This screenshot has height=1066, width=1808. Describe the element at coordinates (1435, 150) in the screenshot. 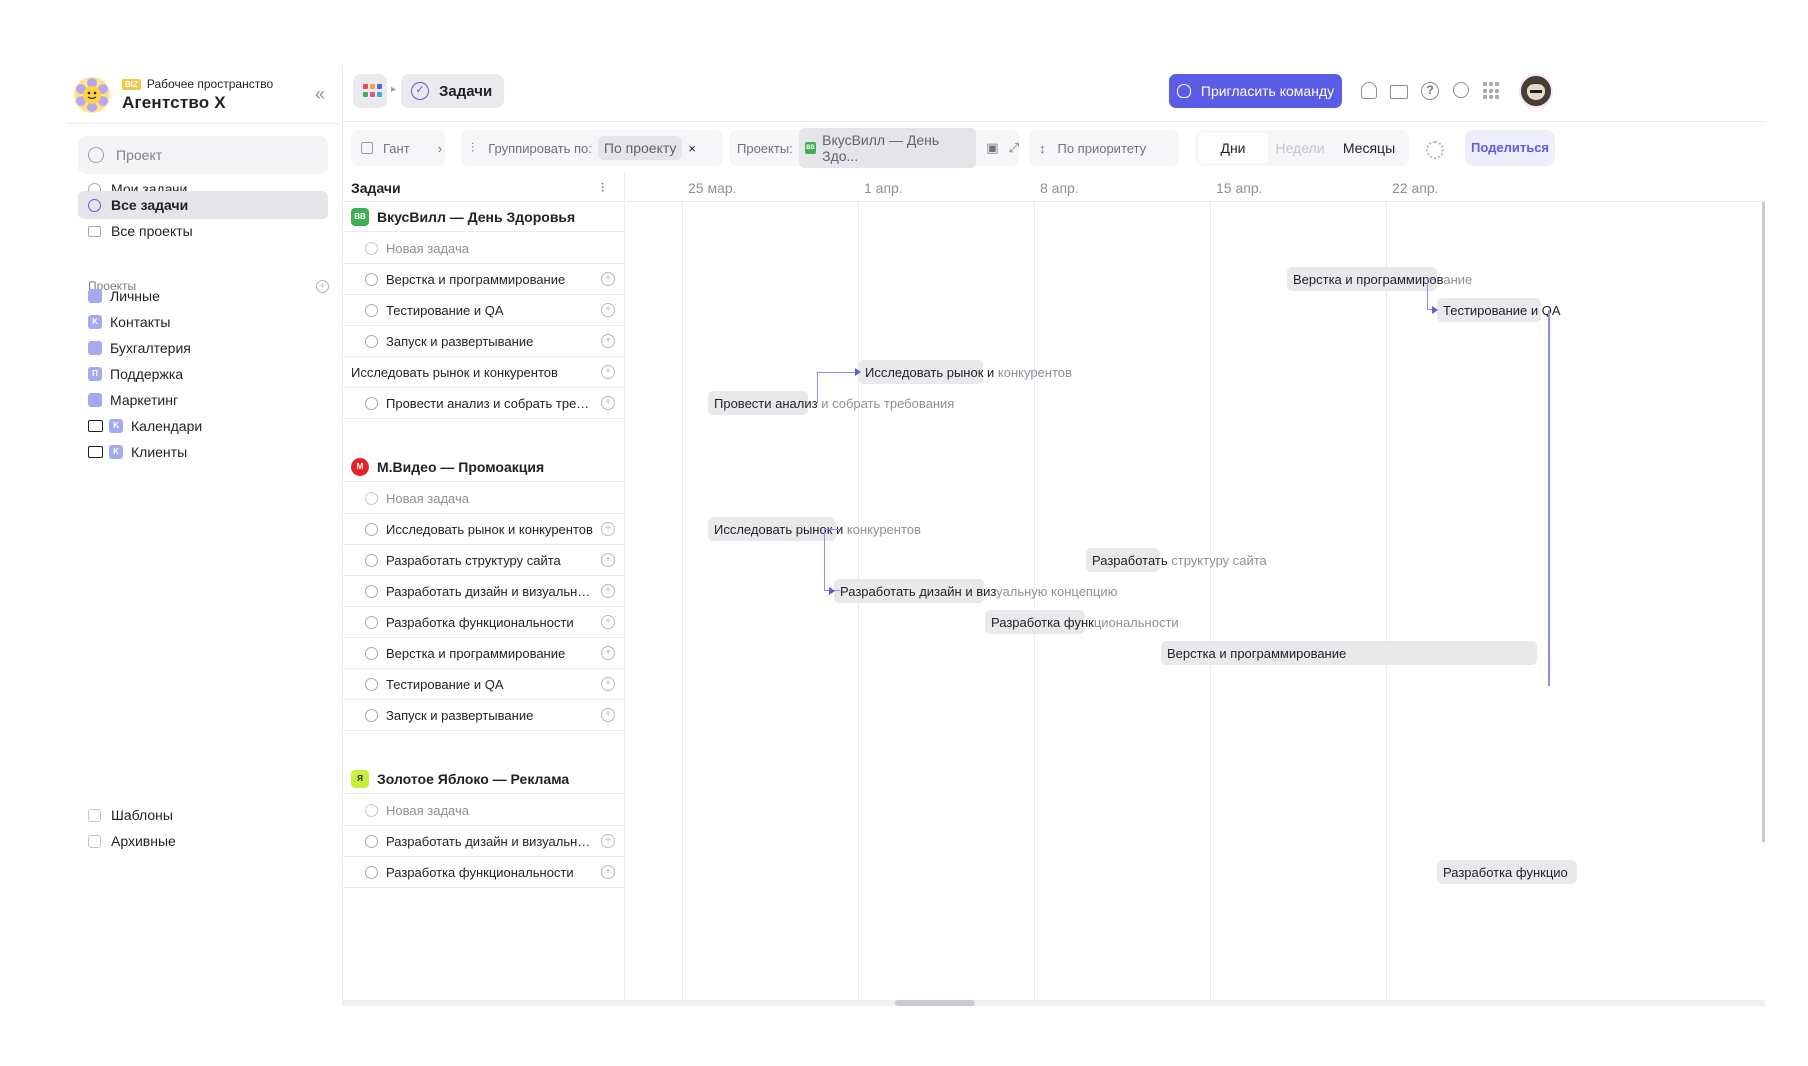

I see `settings-gear-icon` at that location.